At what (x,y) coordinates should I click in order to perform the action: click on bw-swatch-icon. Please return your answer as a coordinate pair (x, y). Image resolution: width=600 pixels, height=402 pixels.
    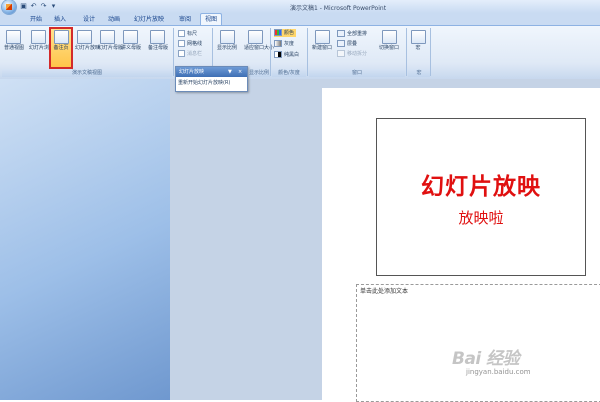
    Looking at the image, I should click on (278, 54).